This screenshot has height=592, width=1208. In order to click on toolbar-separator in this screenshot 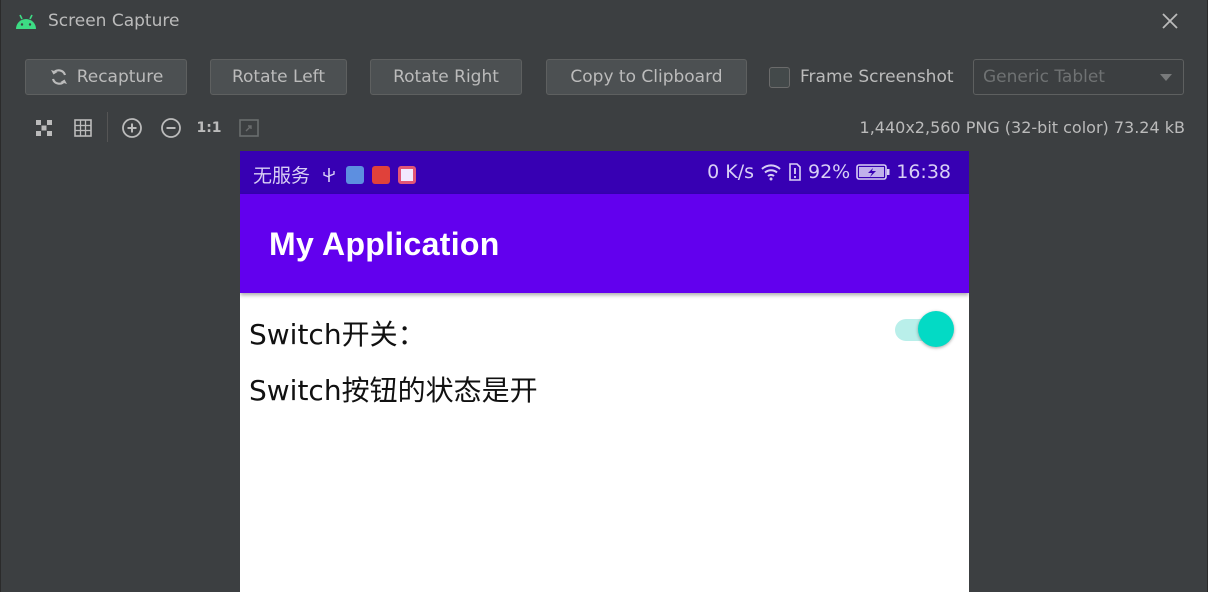, I will do `click(107, 127)`.